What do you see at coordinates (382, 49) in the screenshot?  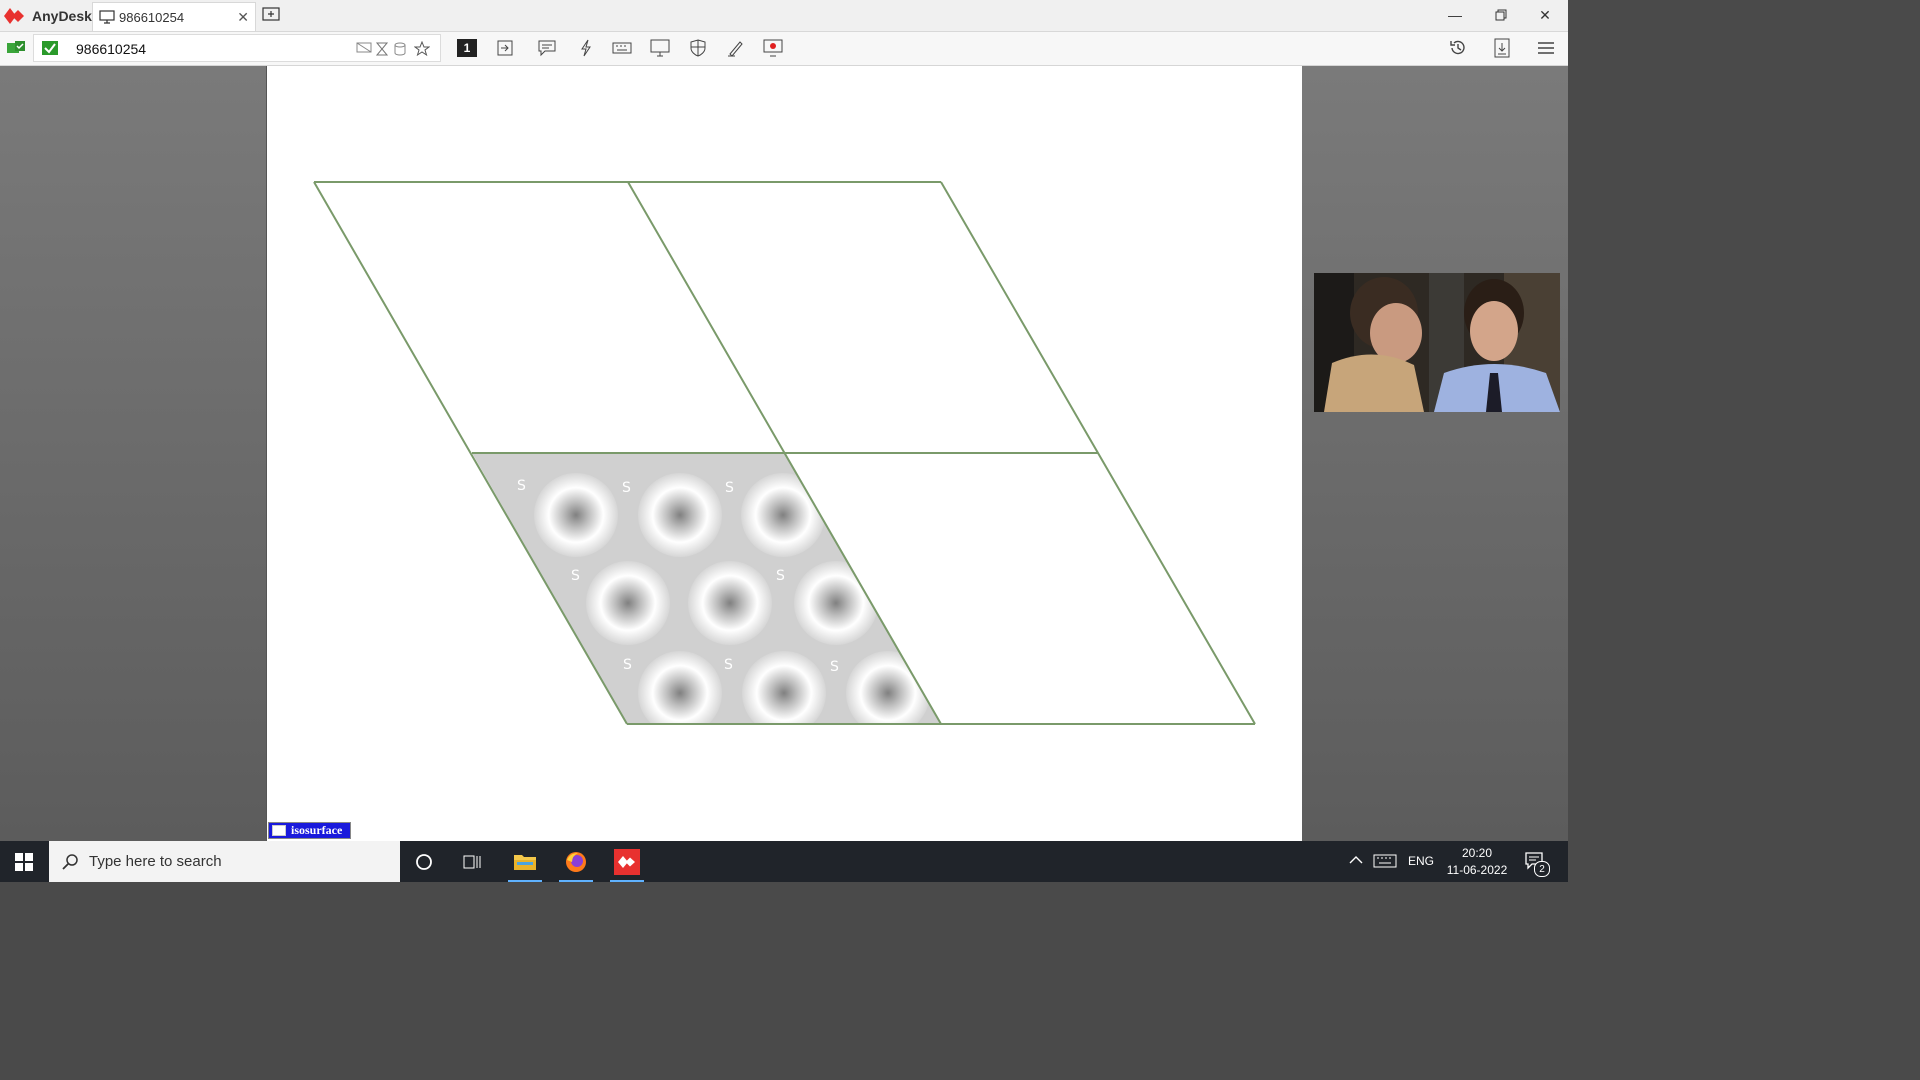 I see `hourglass-icon` at bounding box center [382, 49].